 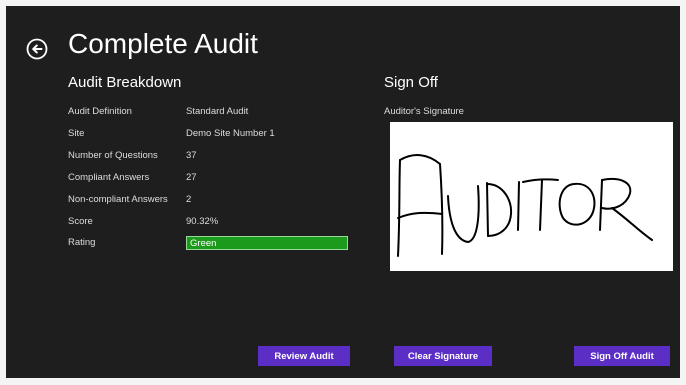 I want to click on sign-off-title: Sign Off, so click(x=411, y=82).